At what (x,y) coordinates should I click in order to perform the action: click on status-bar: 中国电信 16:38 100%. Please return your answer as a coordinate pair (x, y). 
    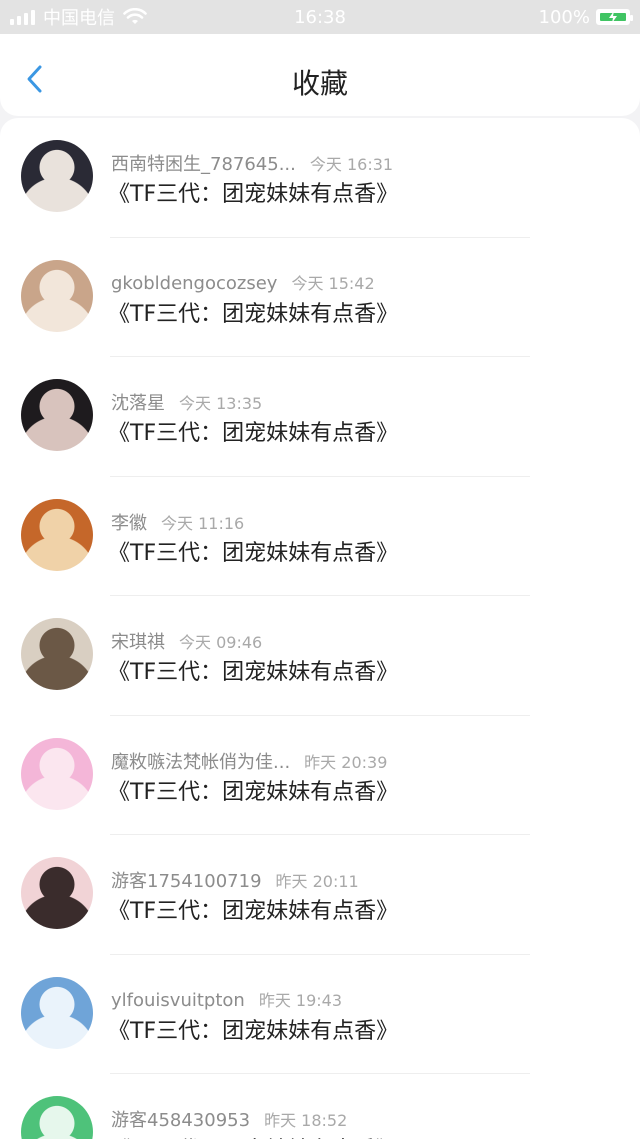
    Looking at the image, I should click on (320, 17).